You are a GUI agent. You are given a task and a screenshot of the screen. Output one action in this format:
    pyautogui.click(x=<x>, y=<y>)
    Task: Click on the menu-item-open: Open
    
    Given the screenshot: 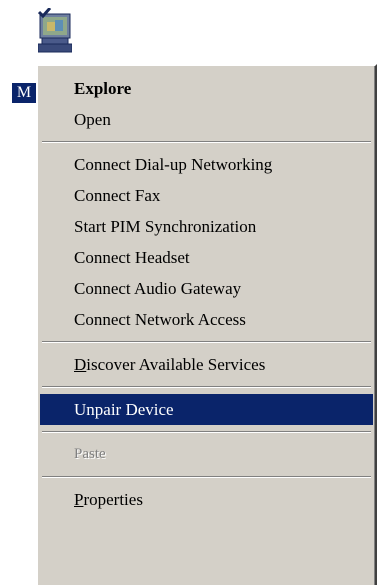 What is the action you would take?
    pyautogui.click(x=206, y=119)
    